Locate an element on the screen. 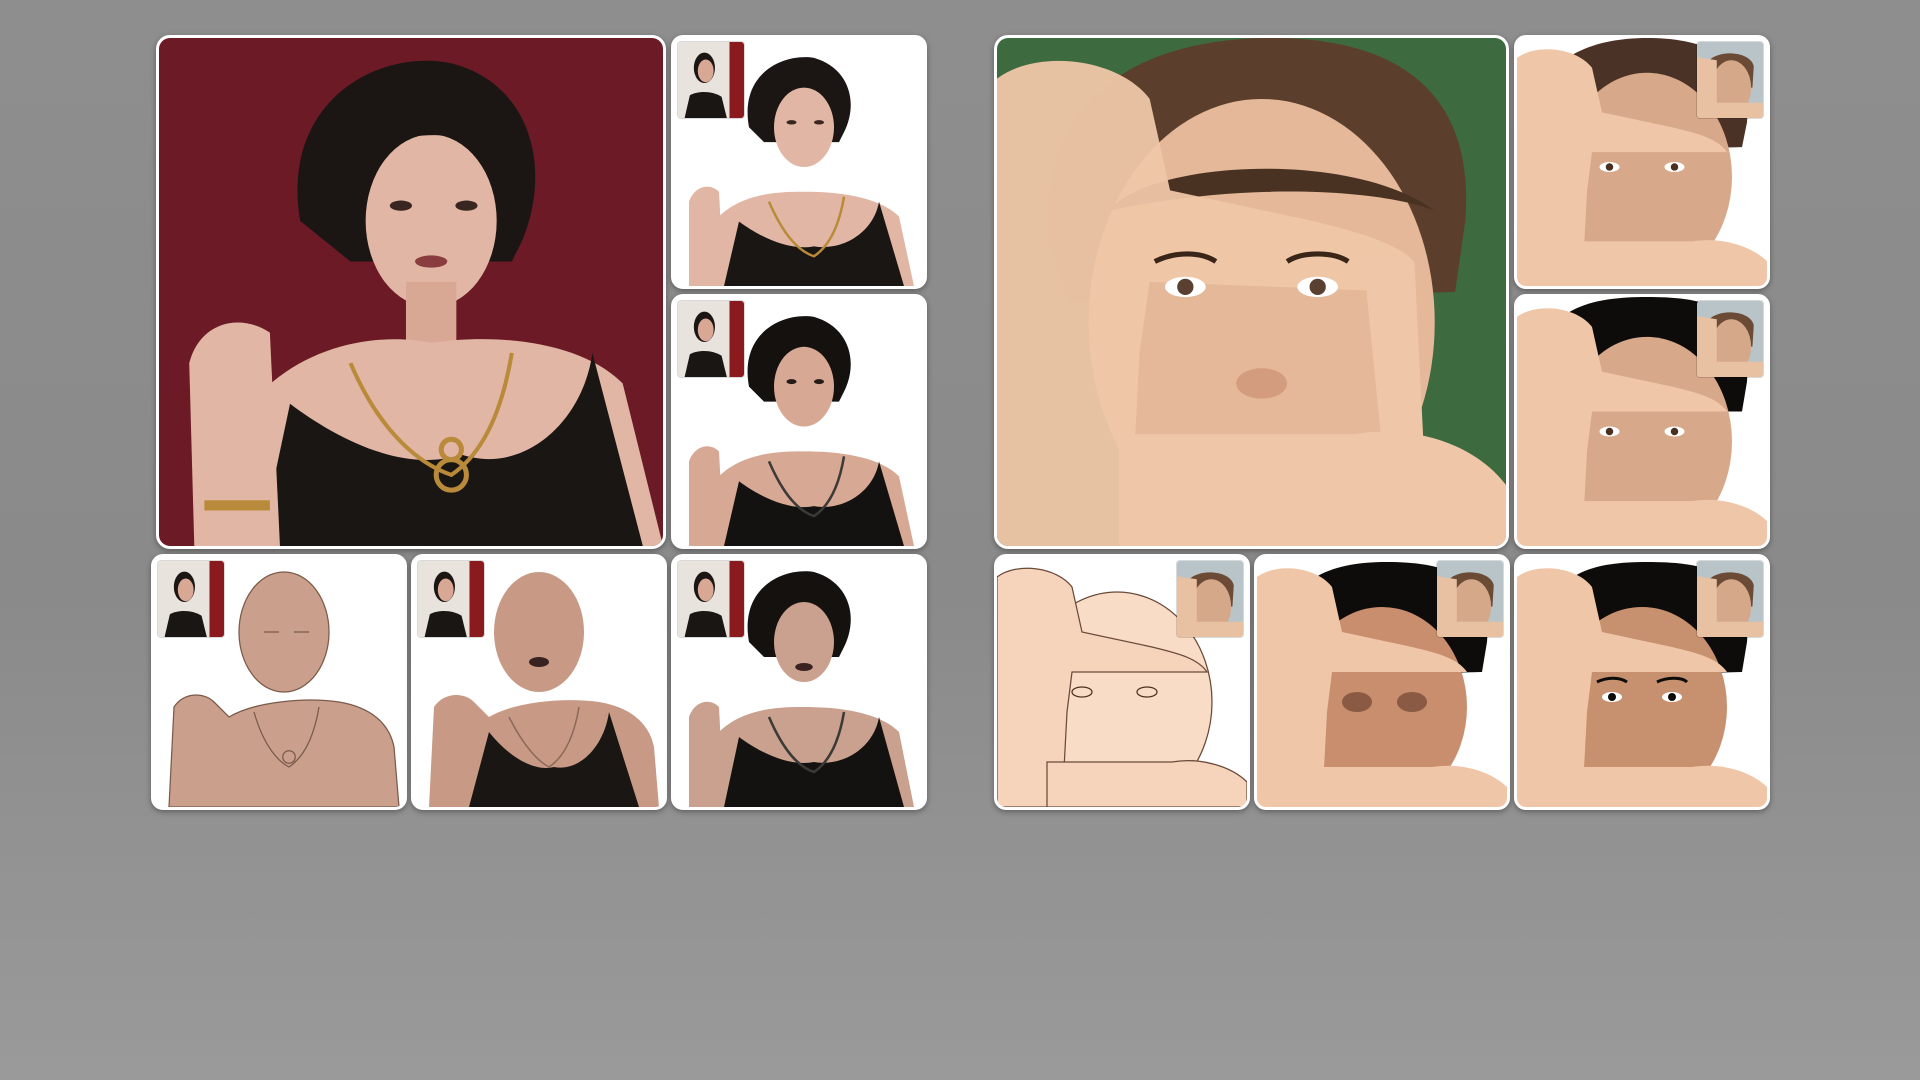  man-final-portrait-image is located at coordinates (1251, 292).